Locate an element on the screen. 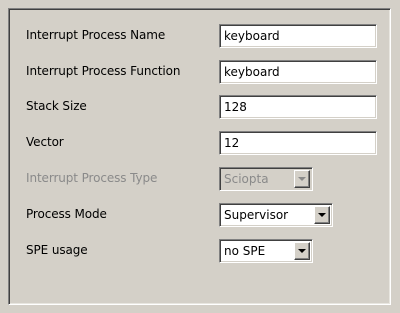  spe-usage-dropdown-button is located at coordinates (302, 251).